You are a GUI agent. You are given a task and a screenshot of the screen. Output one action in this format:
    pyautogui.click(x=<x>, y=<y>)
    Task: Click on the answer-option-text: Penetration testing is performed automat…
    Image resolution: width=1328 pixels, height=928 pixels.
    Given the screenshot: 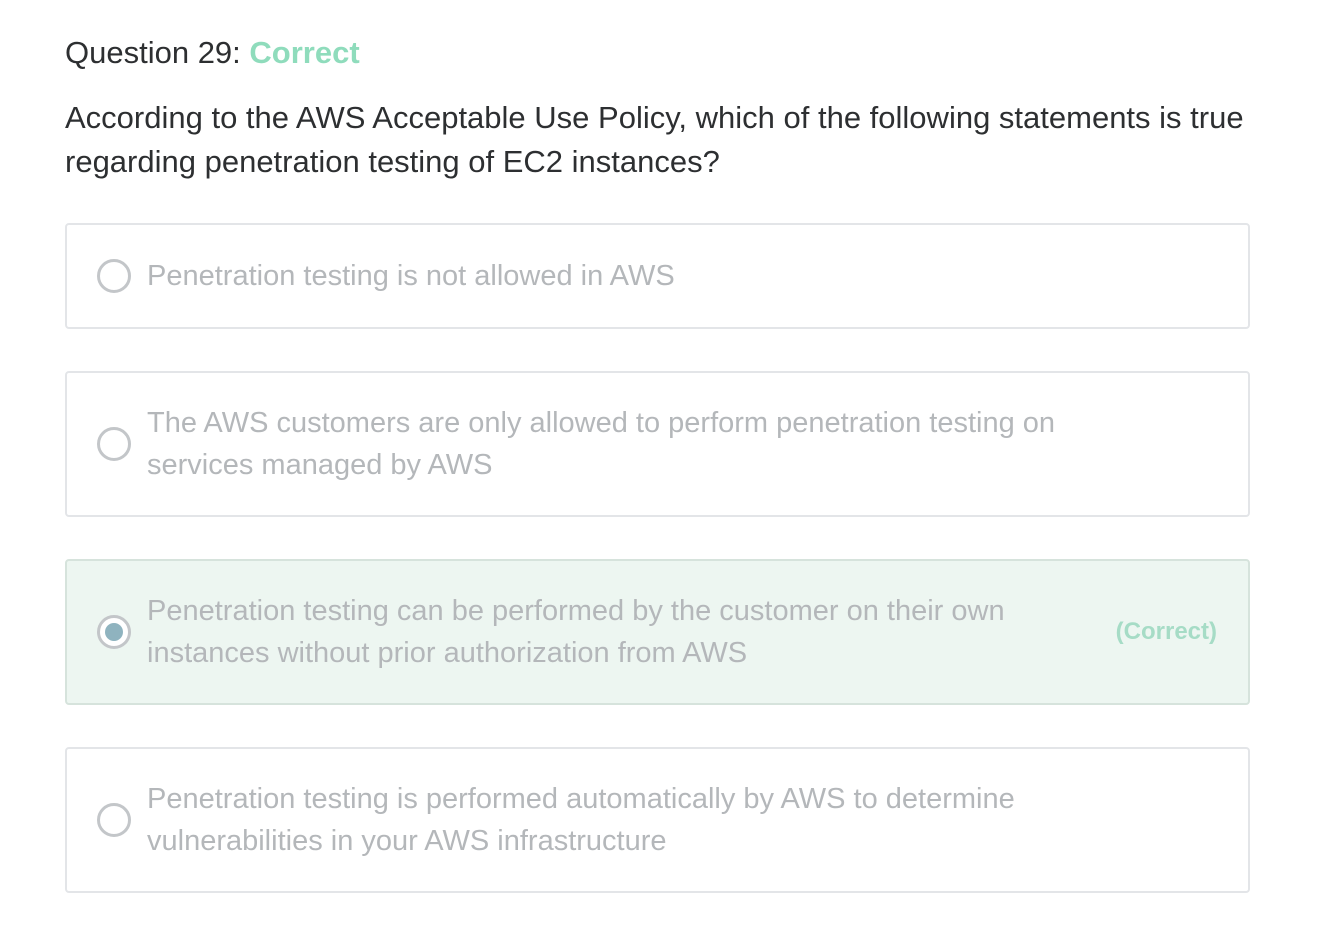 What is the action you would take?
    pyautogui.click(x=581, y=820)
    